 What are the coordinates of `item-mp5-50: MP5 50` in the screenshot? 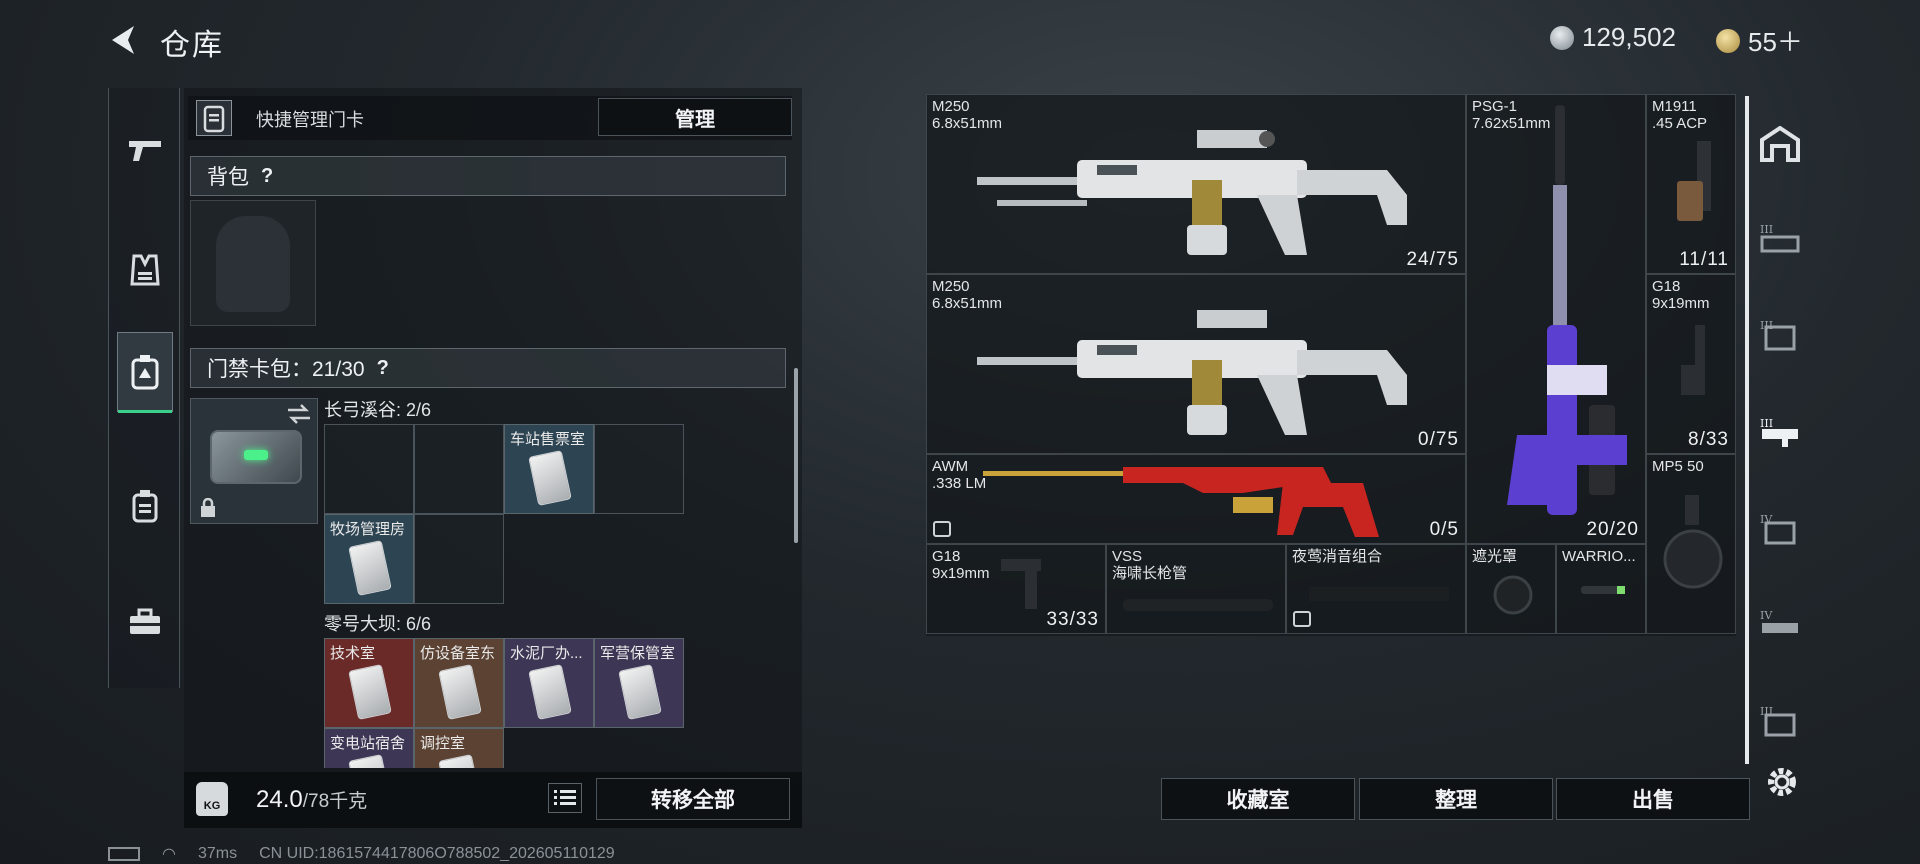 It's located at (1691, 544).